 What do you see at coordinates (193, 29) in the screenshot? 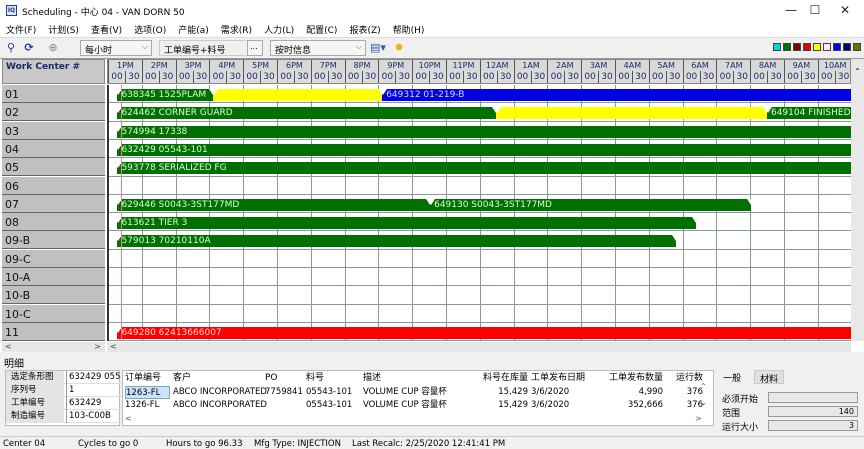
I see `menu-item: 产能(a)` at bounding box center [193, 29].